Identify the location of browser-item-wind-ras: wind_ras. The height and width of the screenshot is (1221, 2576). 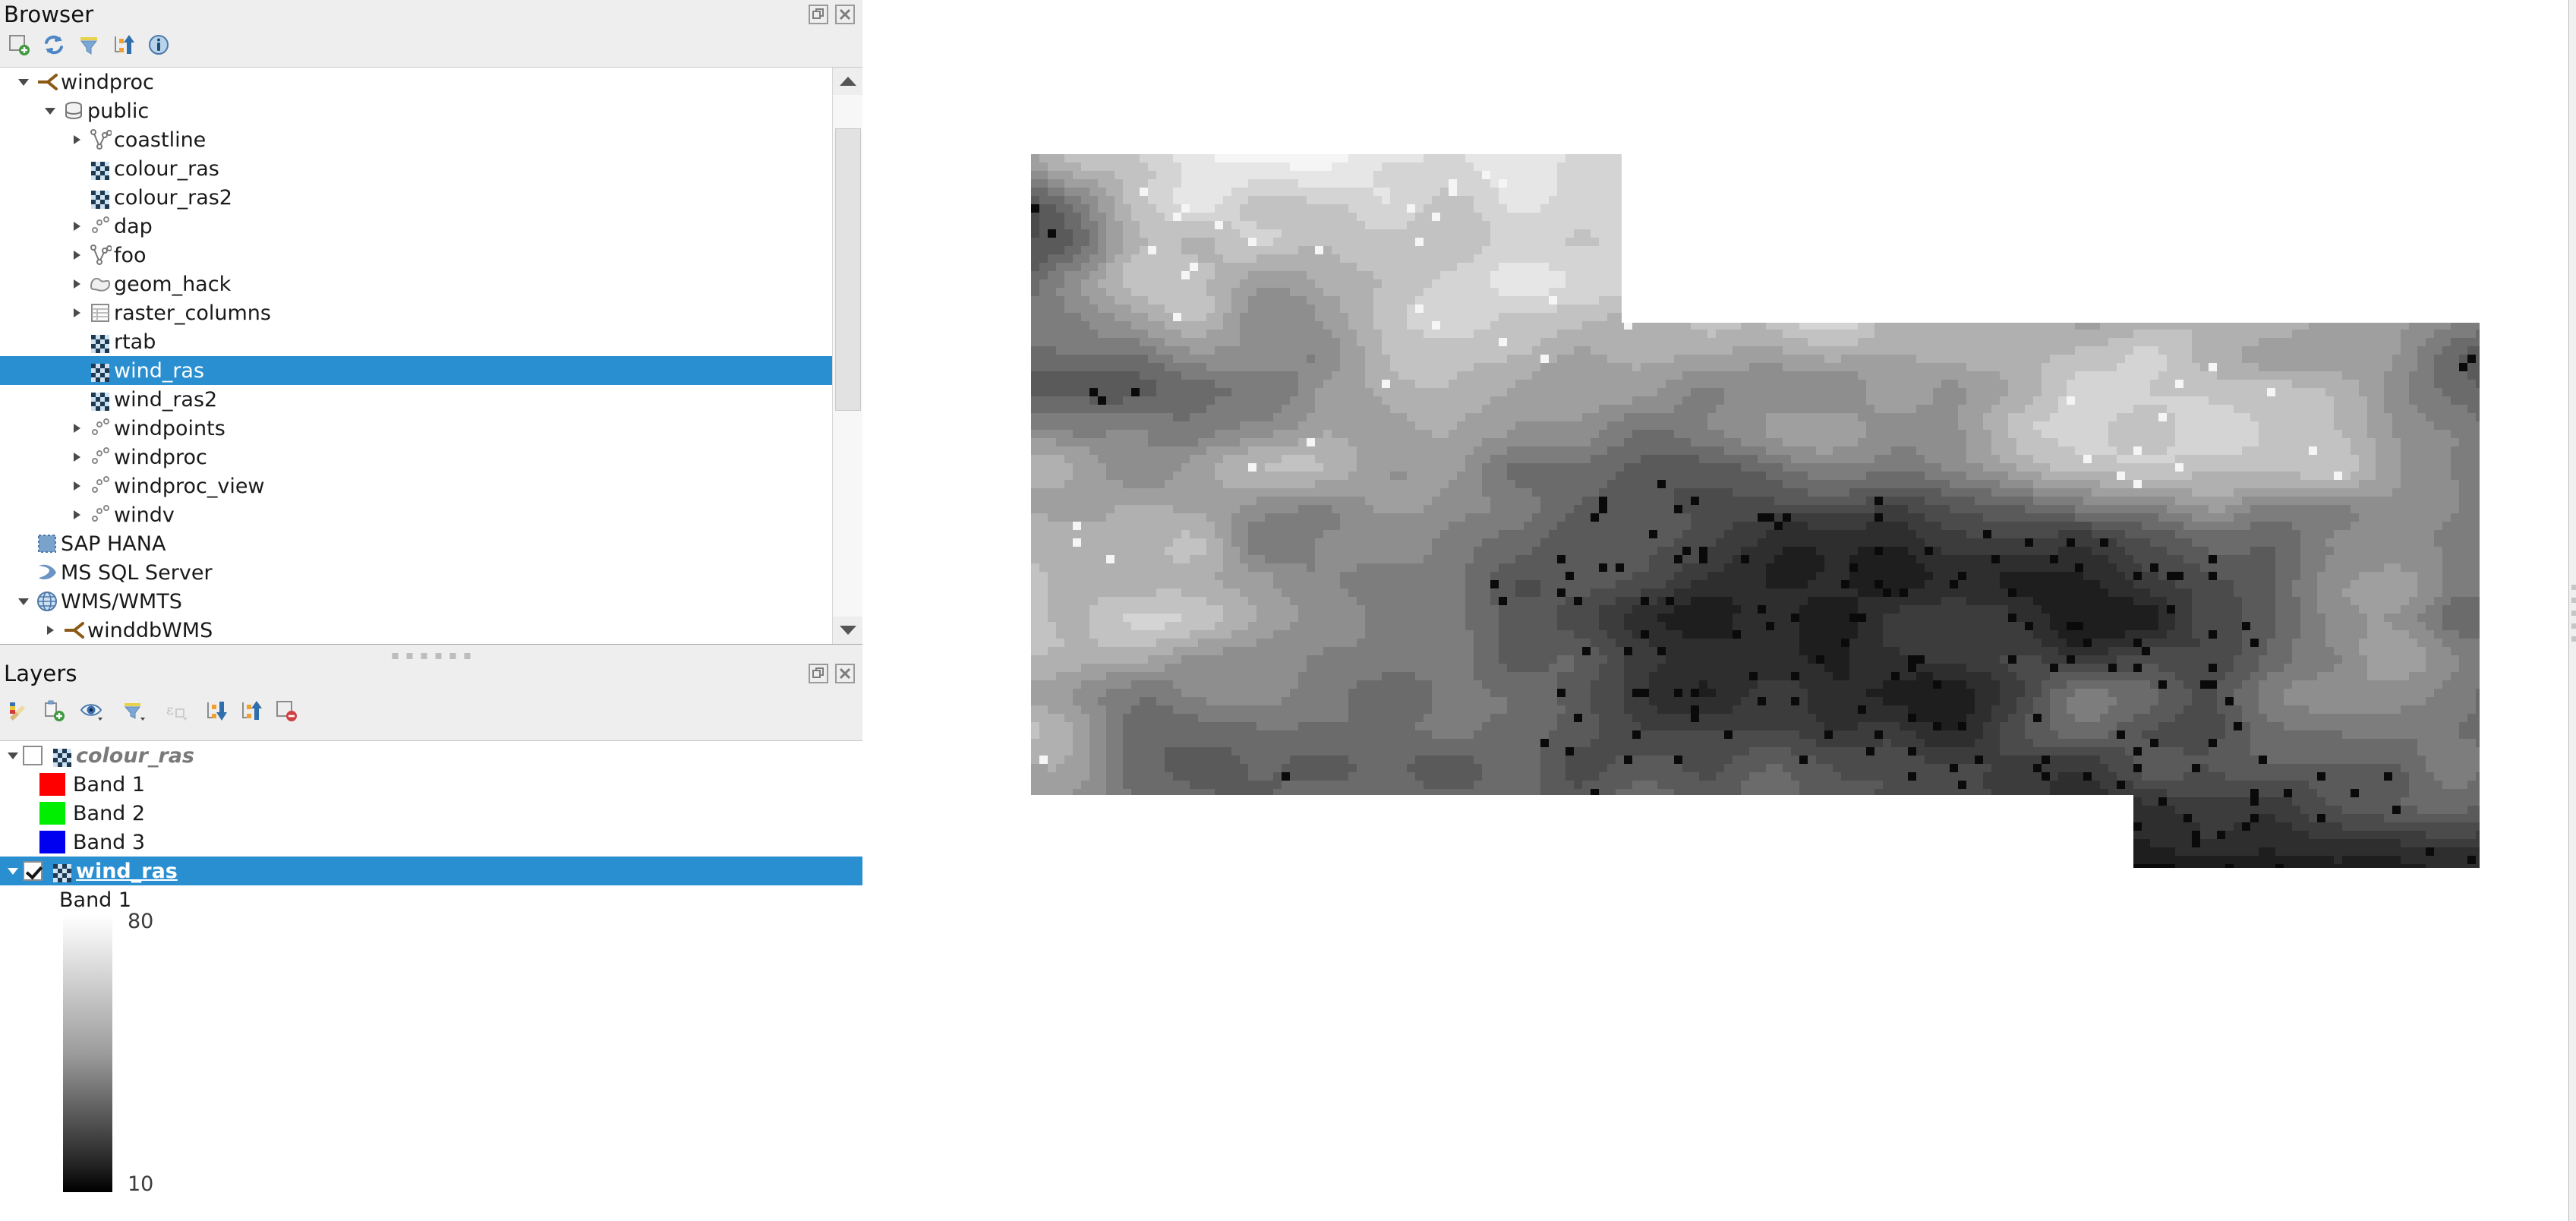
(431, 370).